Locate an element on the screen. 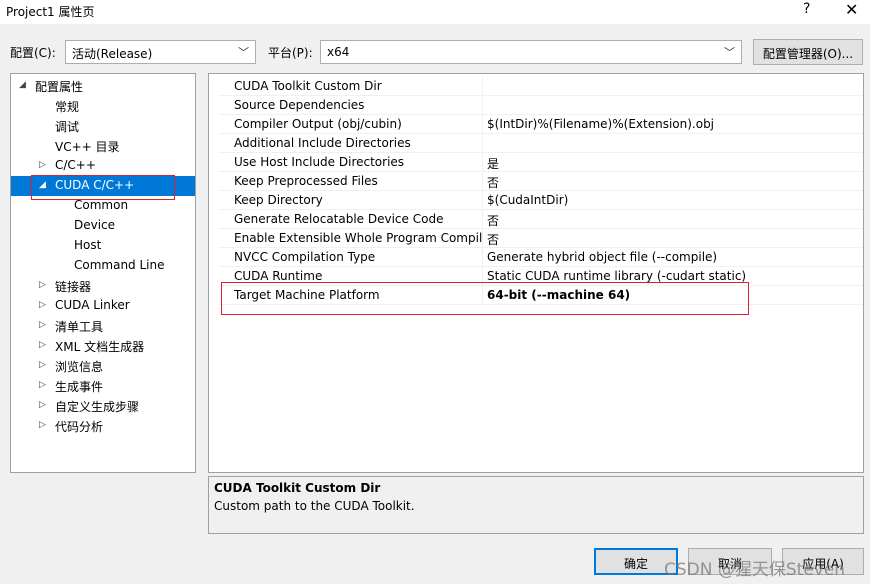  tree-item-command-line: Command Line is located at coordinates (103, 266).